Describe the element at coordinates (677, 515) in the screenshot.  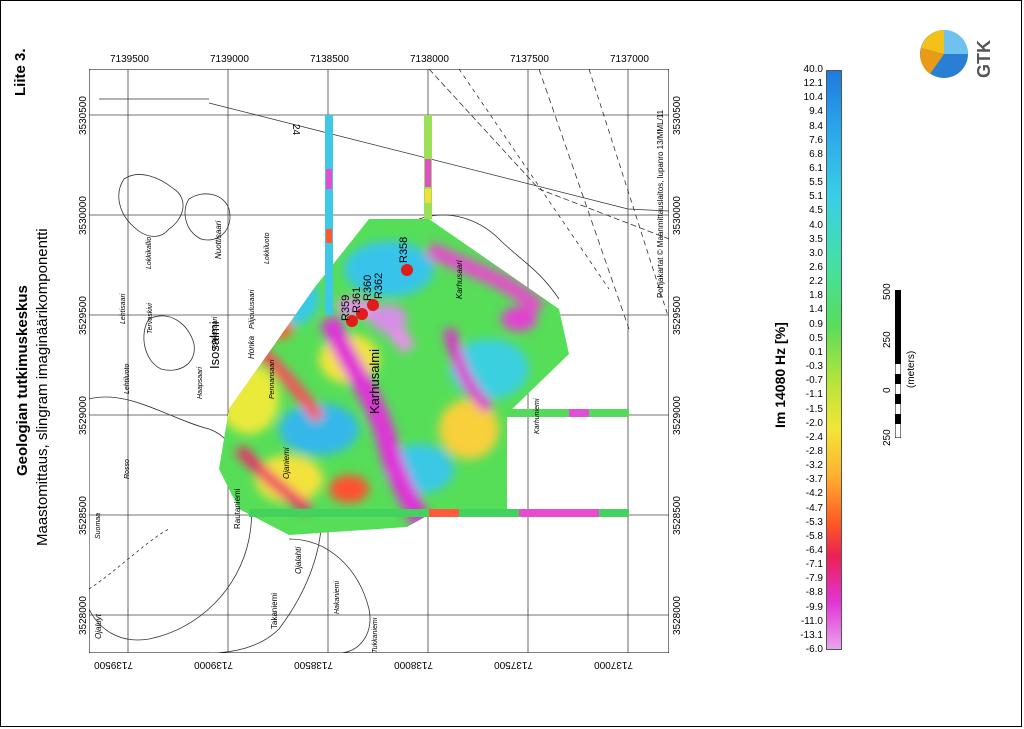
I see `right-axis-label: 3528500` at that location.